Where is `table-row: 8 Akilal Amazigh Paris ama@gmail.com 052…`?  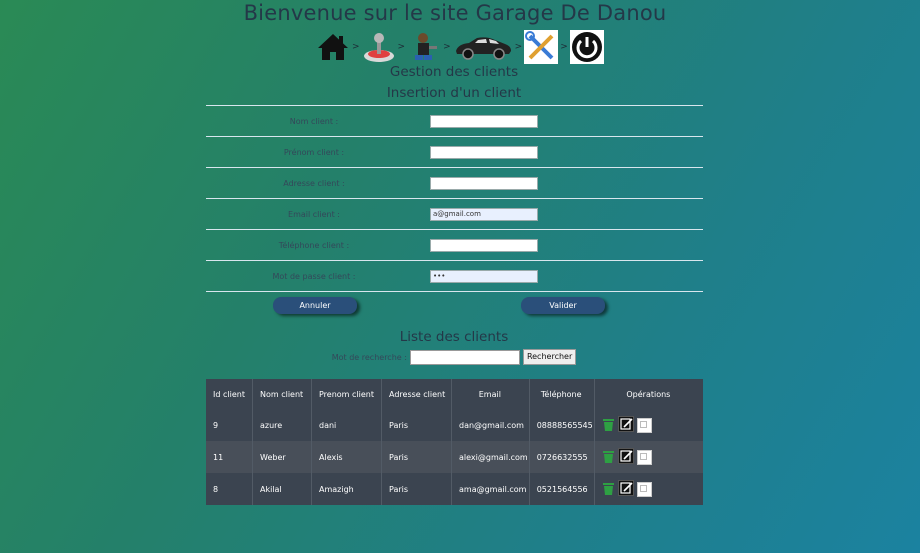 table-row: 8 Akilal Amazigh Paris ama@gmail.com 052… is located at coordinates (454, 489).